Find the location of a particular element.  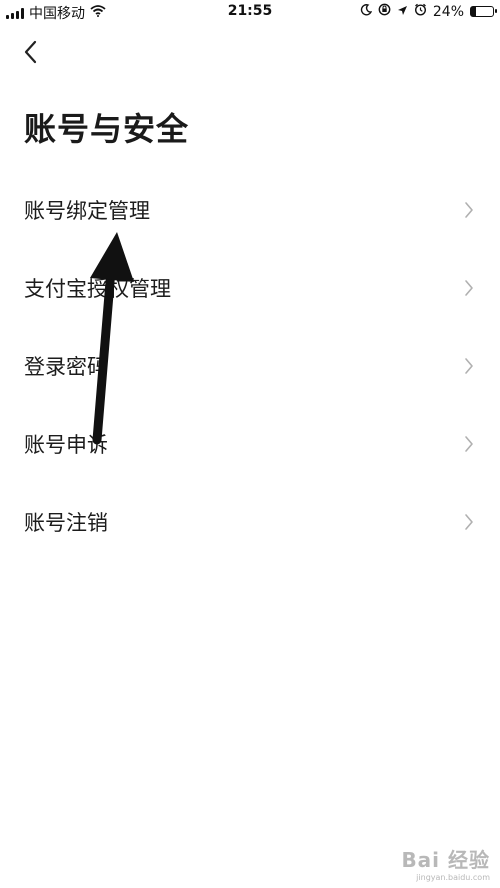

menu-item-account-binding: 账号绑定管理 is located at coordinates (250, 210).